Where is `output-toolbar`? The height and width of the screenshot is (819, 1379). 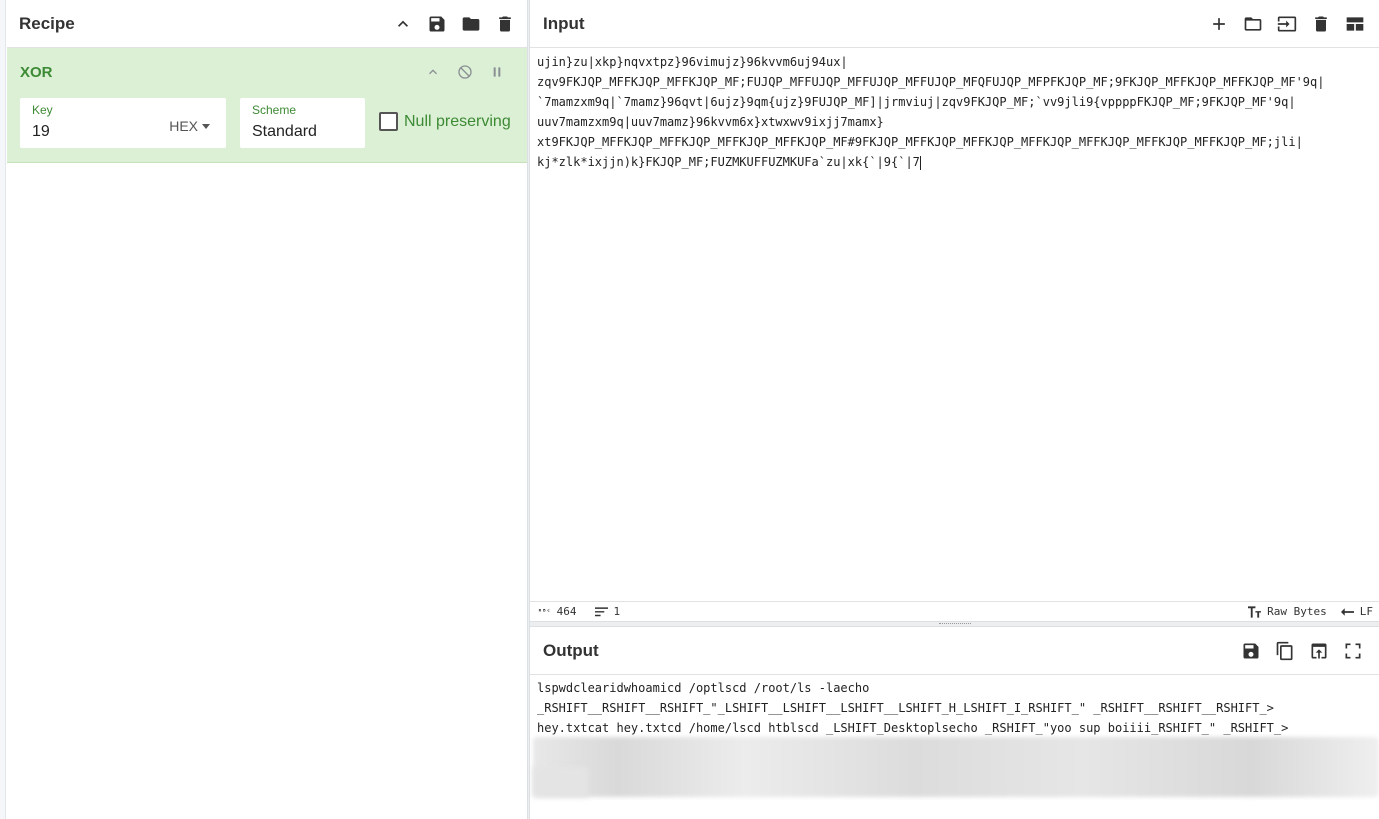
output-toolbar is located at coordinates (1302, 651).